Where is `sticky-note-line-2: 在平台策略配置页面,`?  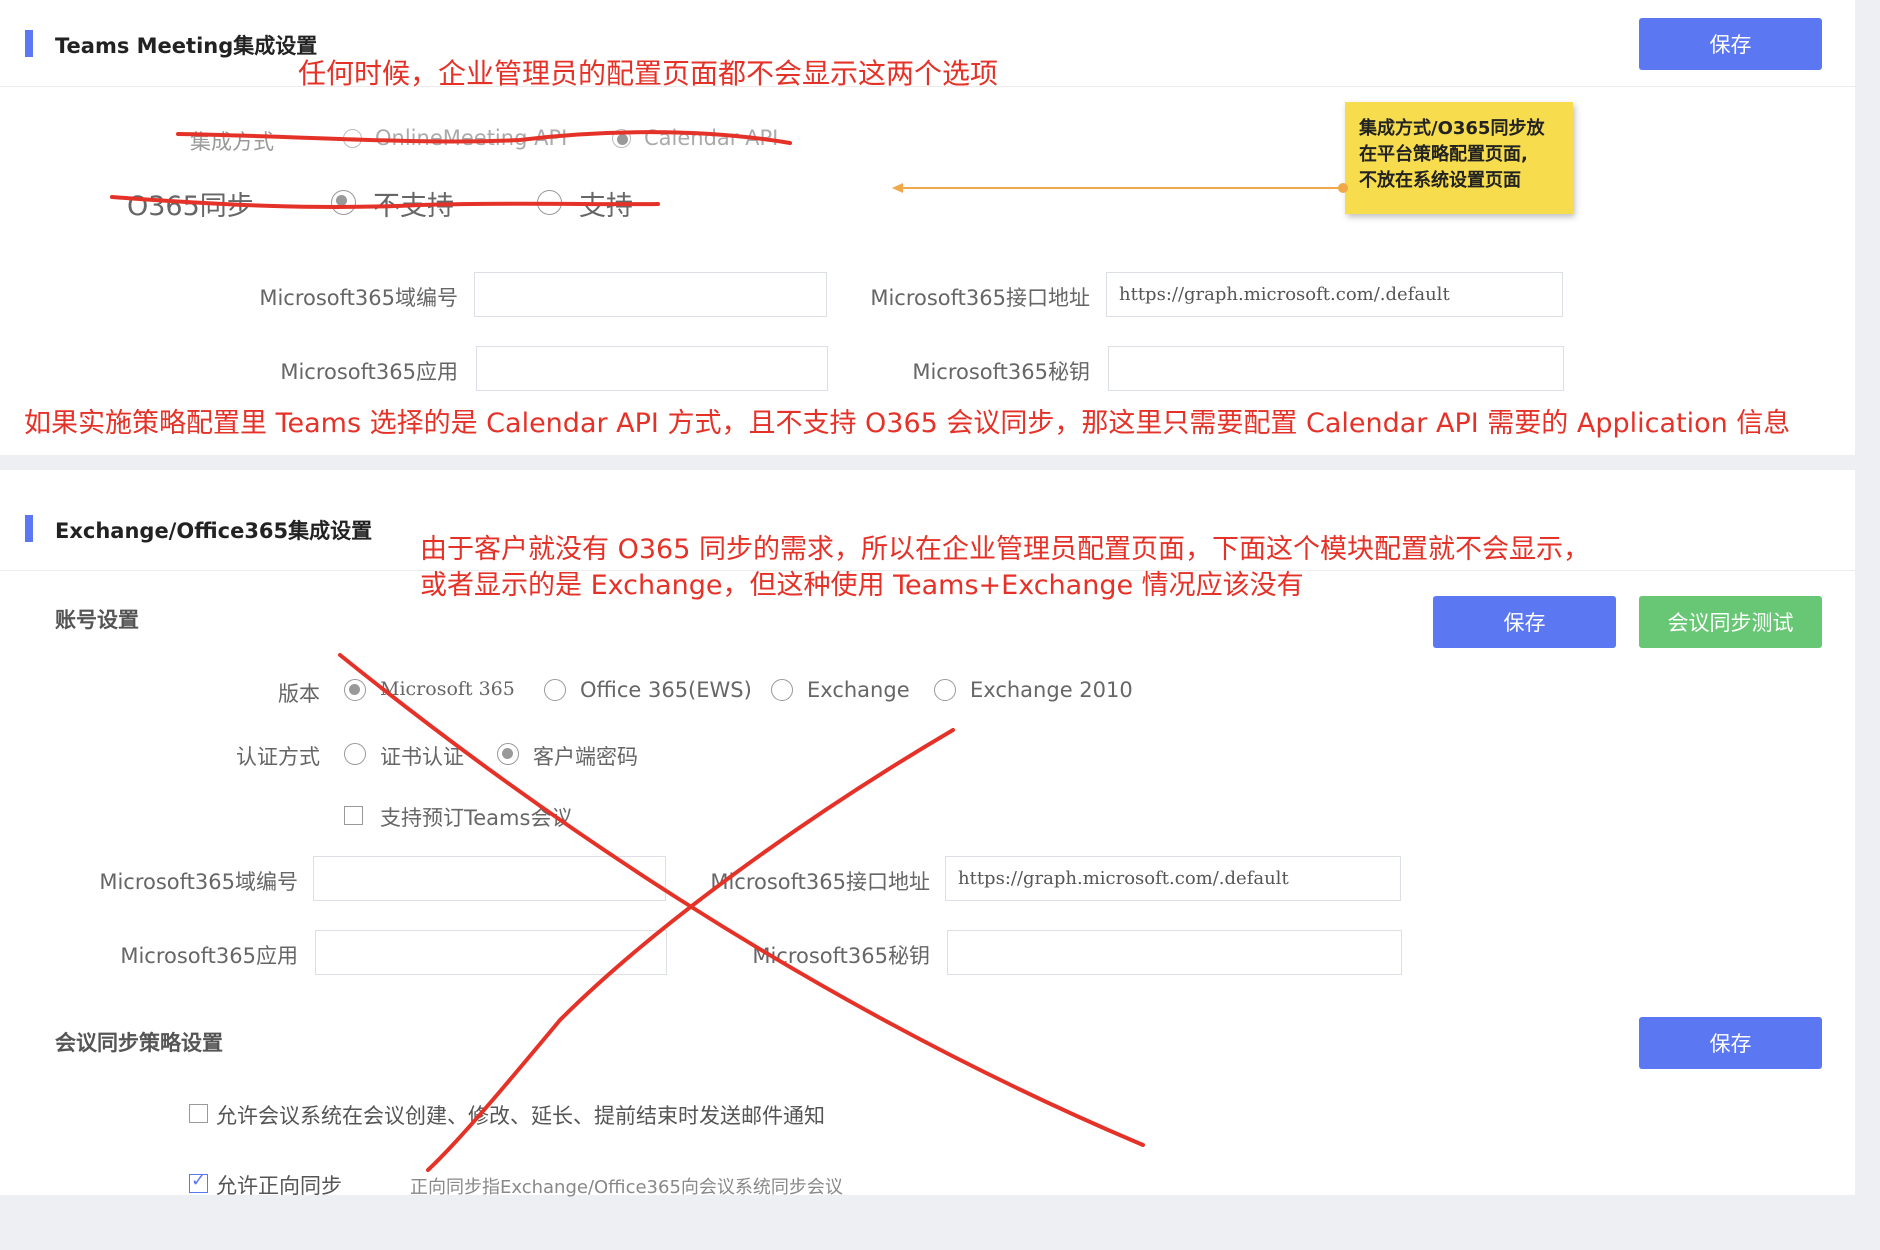 sticky-note-line-2: 在平台策略配置页面, is located at coordinates (1443, 154).